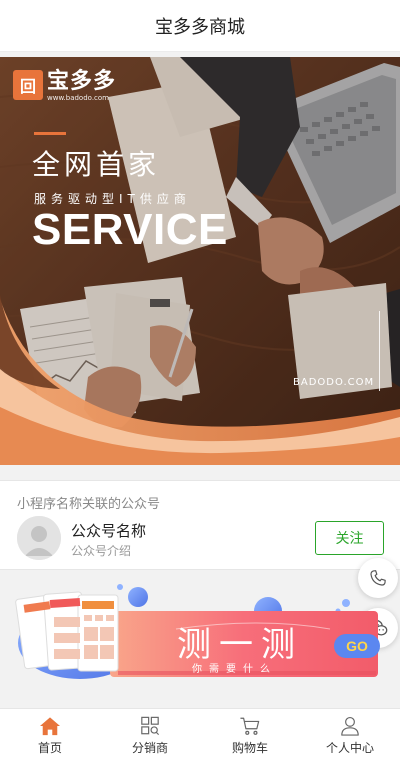  What do you see at coordinates (89, 504) in the screenshot?
I see `official-account-label: 小程序名称关联的公众号` at bounding box center [89, 504].